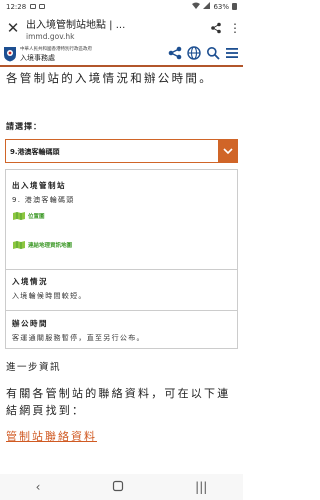  What do you see at coordinates (50, 246) in the screenshot?
I see `geo-map-label: 連結地理資訊地圖` at bounding box center [50, 246].